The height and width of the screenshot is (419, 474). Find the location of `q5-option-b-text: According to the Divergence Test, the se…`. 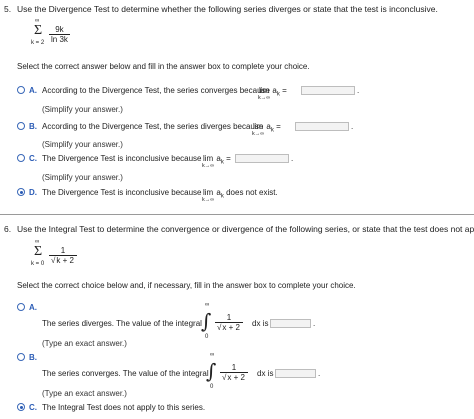

q5-option-b-text: According to the Divergence Test, the se… is located at coordinates (152, 126).